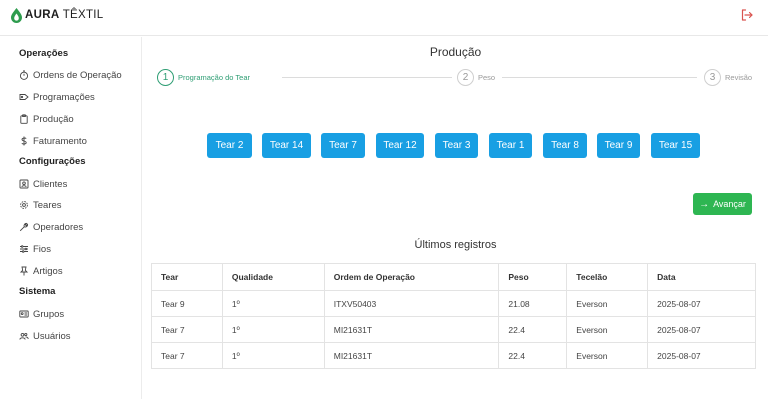  I want to click on sidebar-item-label: Teares, so click(47, 205).